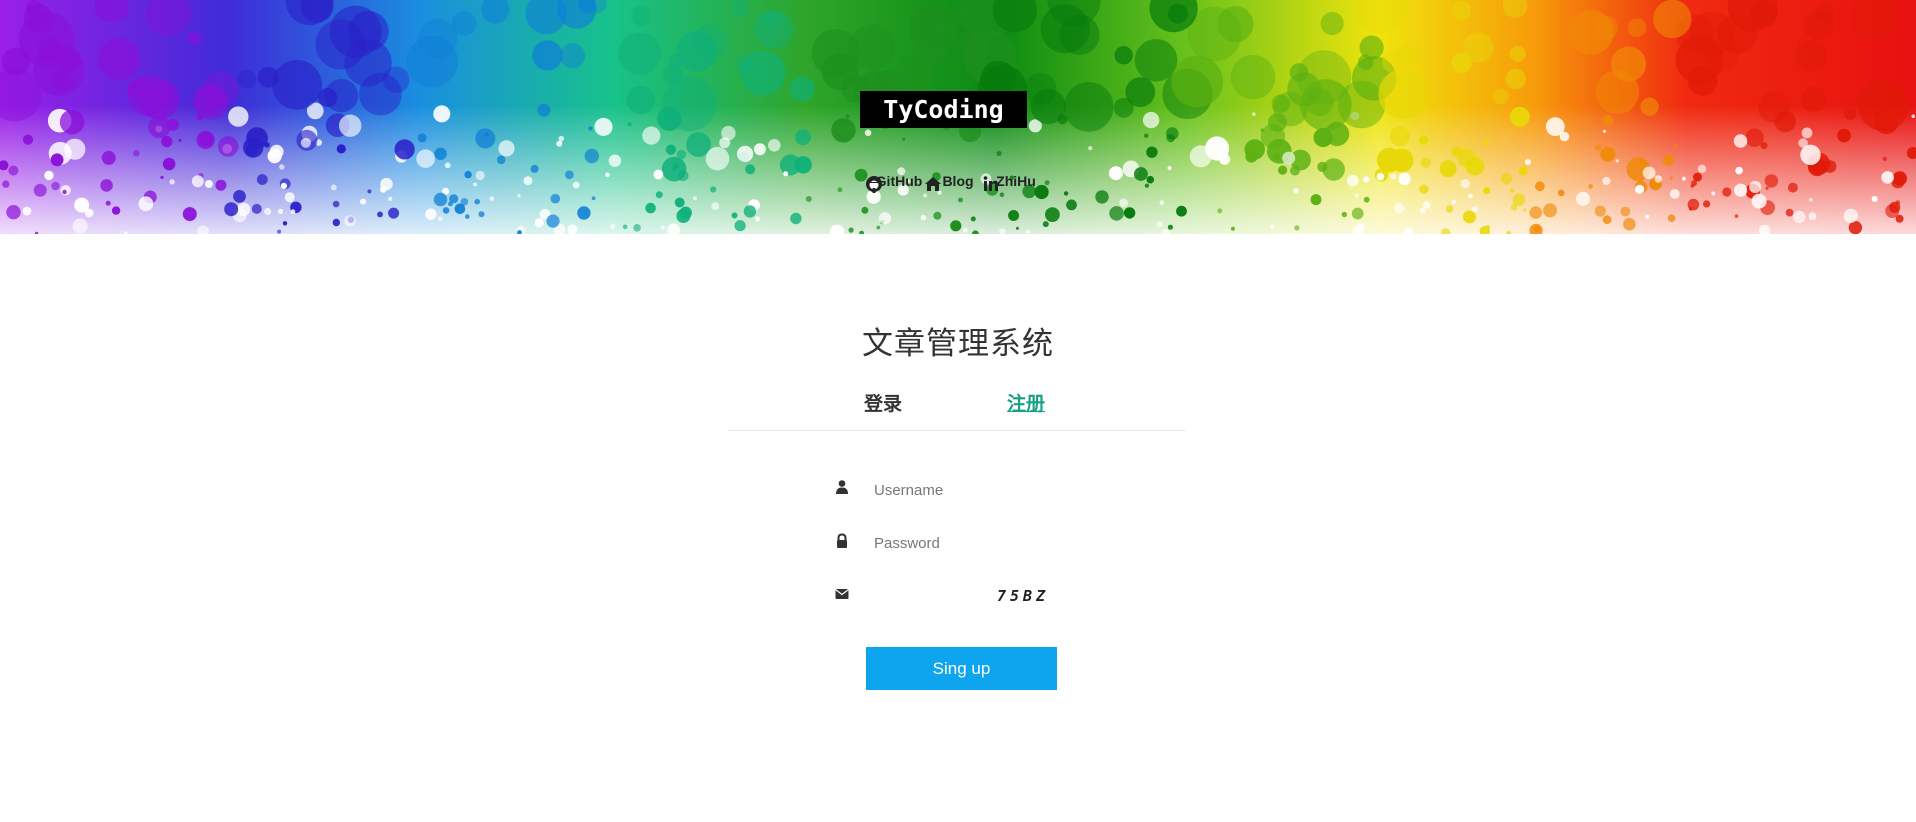 This screenshot has width=1916, height=822. What do you see at coordinates (1016, 182) in the screenshot?
I see `zhihu-link: ZhiHu` at bounding box center [1016, 182].